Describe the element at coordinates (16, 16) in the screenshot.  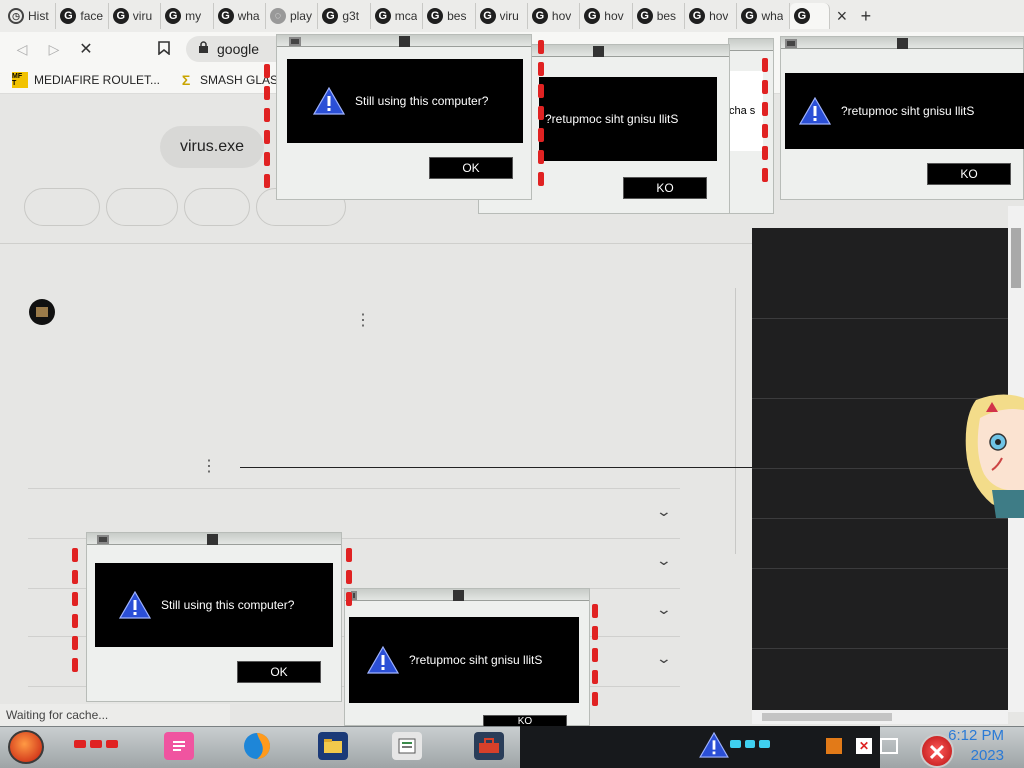
I see `history-icon: ◷` at that location.